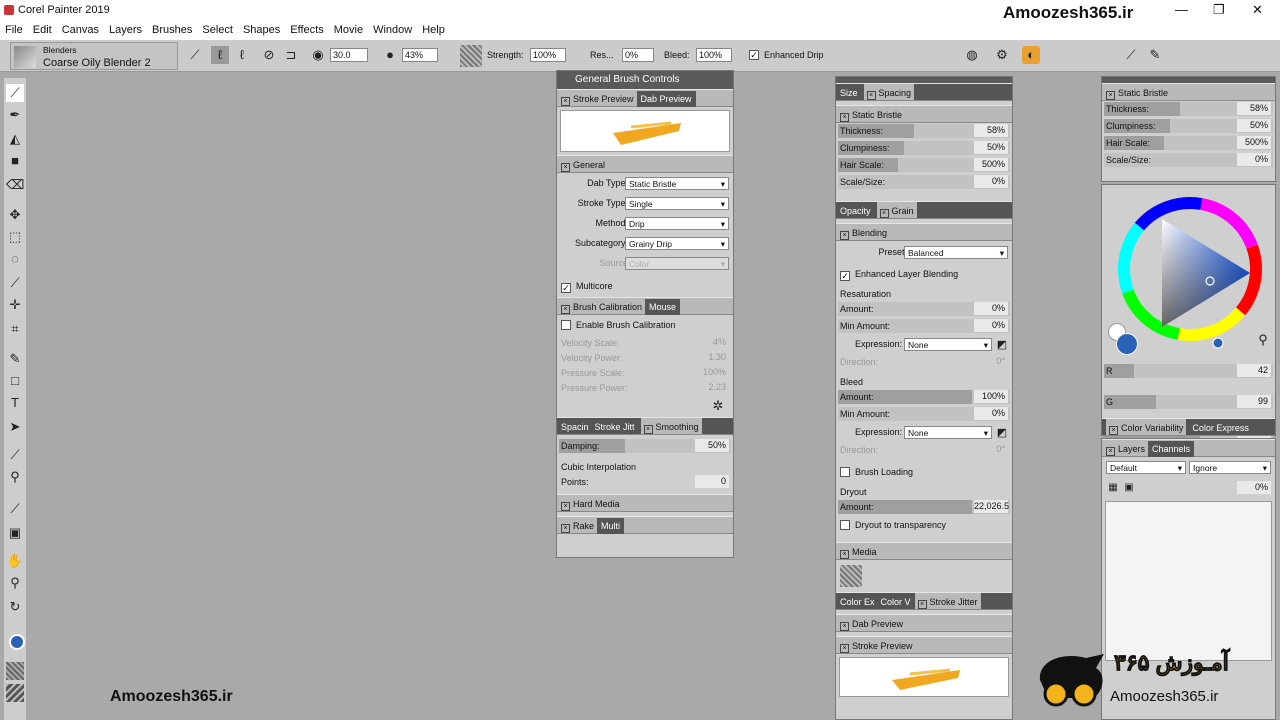 The image size is (1280, 720). I want to click on static-bristle-header: × Static Bristle, so click(924, 114).